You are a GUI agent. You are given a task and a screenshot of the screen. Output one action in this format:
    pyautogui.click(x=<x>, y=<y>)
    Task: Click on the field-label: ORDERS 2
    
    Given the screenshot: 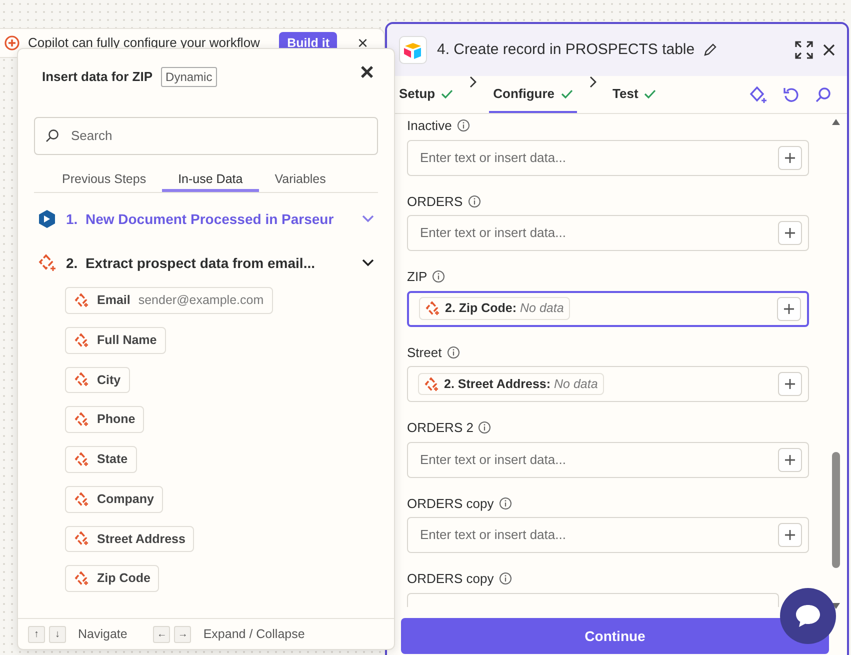 What is the action you would take?
    pyautogui.click(x=440, y=428)
    